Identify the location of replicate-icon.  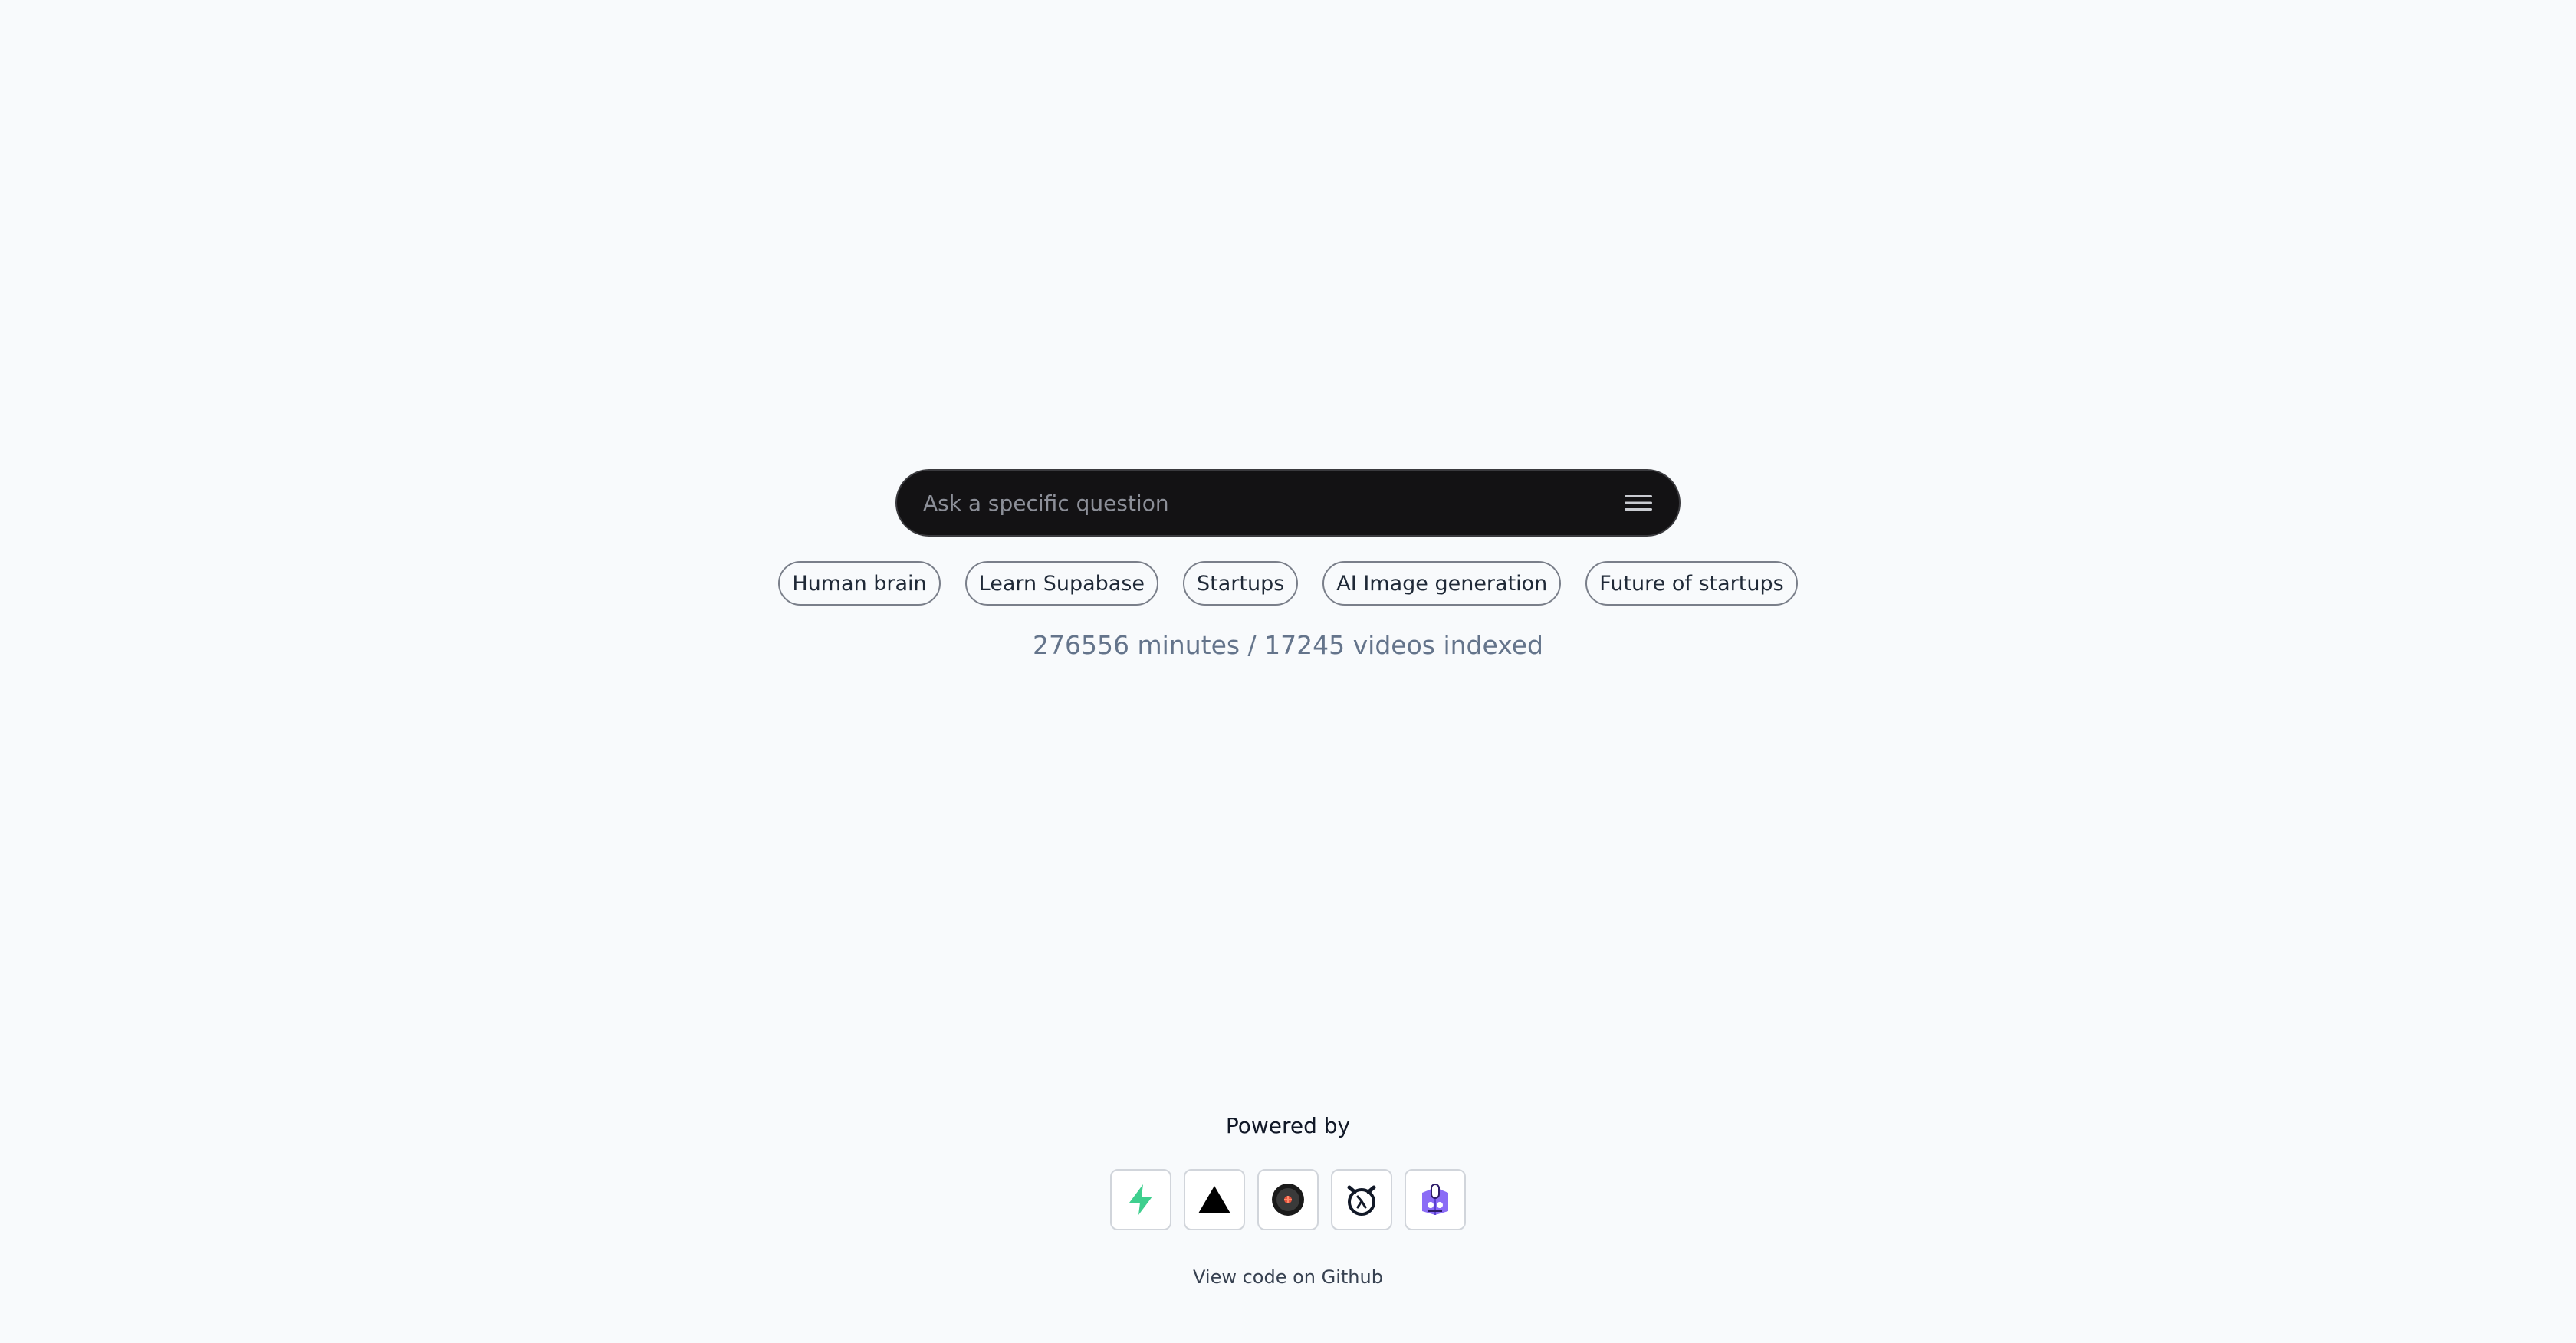
(1288, 1200).